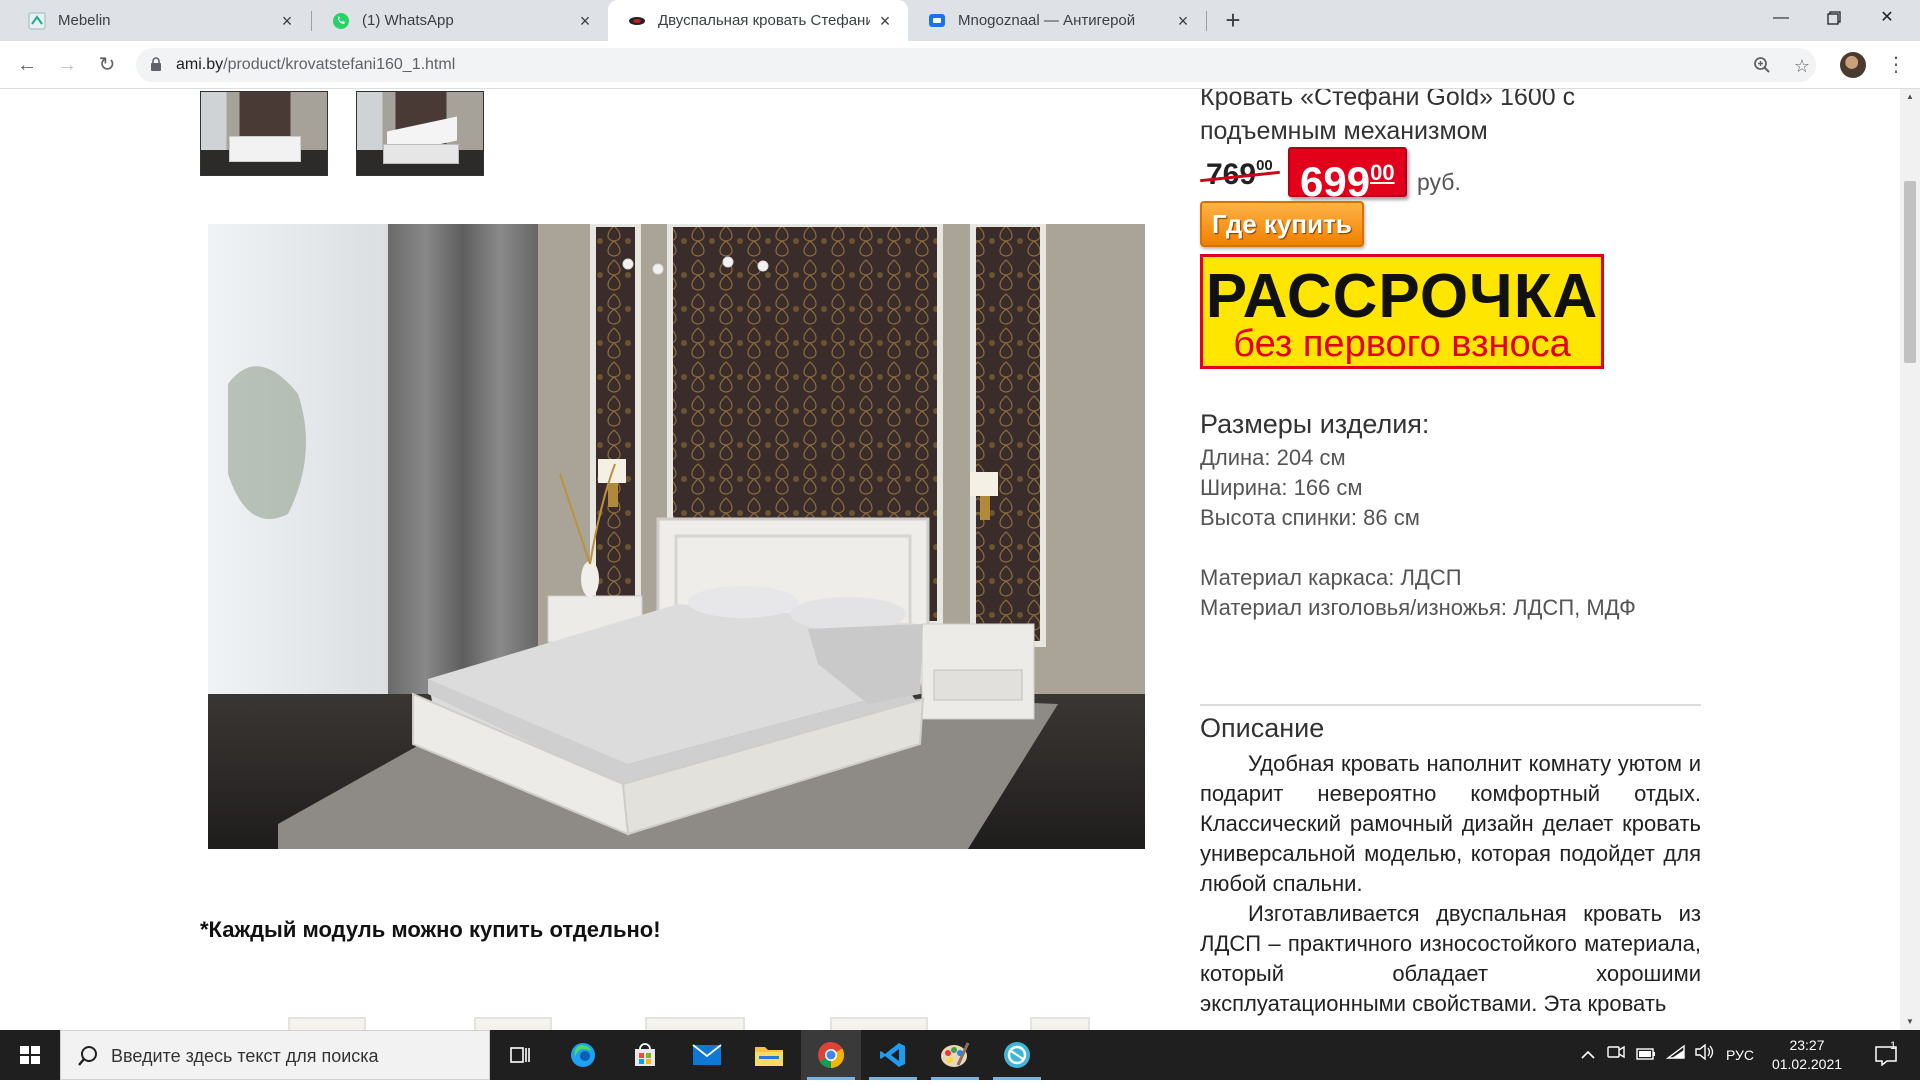  What do you see at coordinates (1910, 272) in the screenshot?
I see `scrollbar-thumb` at bounding box center [1910, 272].